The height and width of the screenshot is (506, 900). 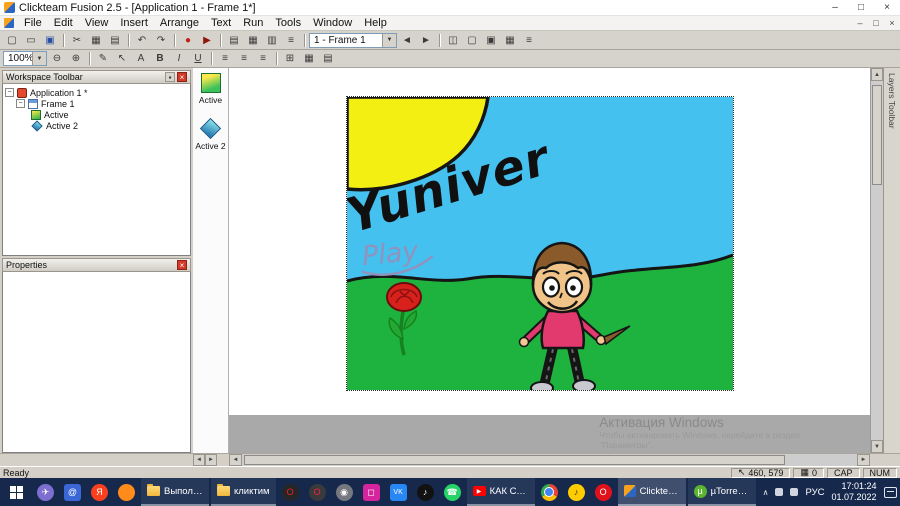 What do you see at coordinates (141, 58) in the screenshot?
I see `text-tool-icon: A` at bounding box center [141, 58].